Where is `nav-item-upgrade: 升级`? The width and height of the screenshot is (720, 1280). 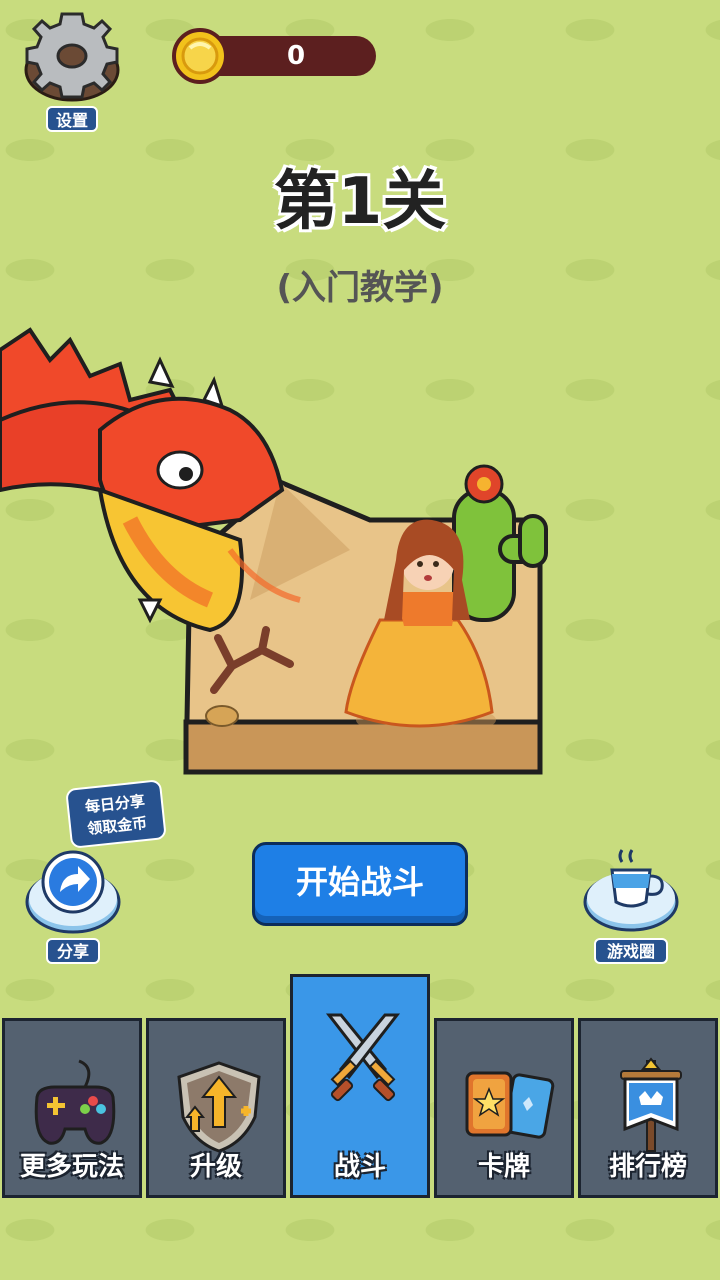
nav-item-upgrade: 升级 is located at coordinates (216, 1108).